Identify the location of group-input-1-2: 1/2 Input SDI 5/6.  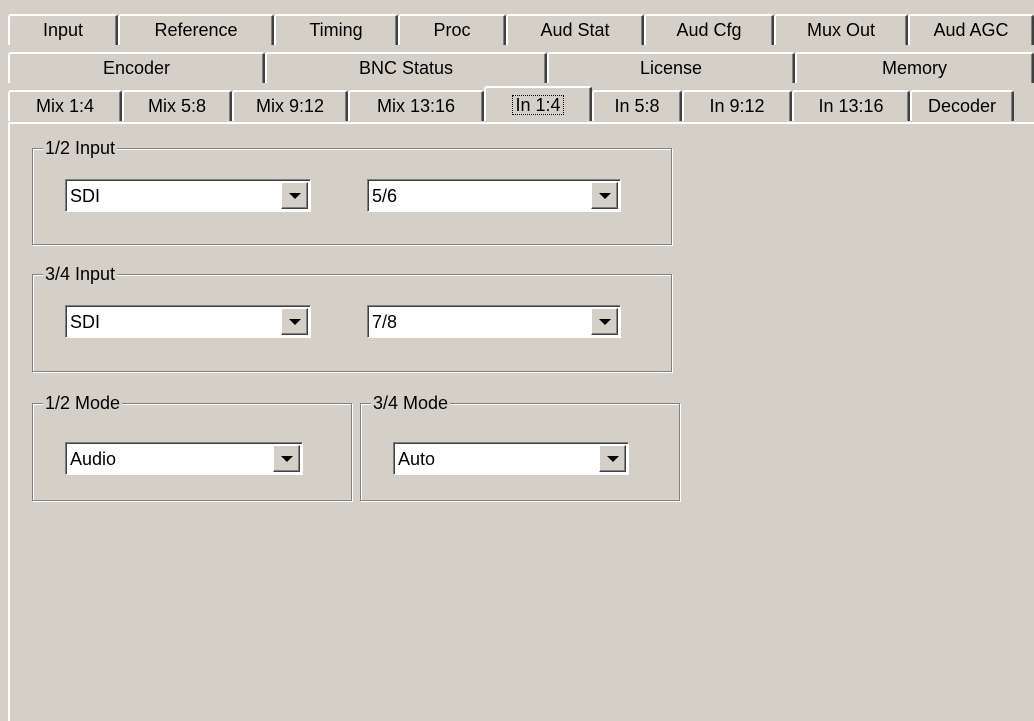
(352, 191).